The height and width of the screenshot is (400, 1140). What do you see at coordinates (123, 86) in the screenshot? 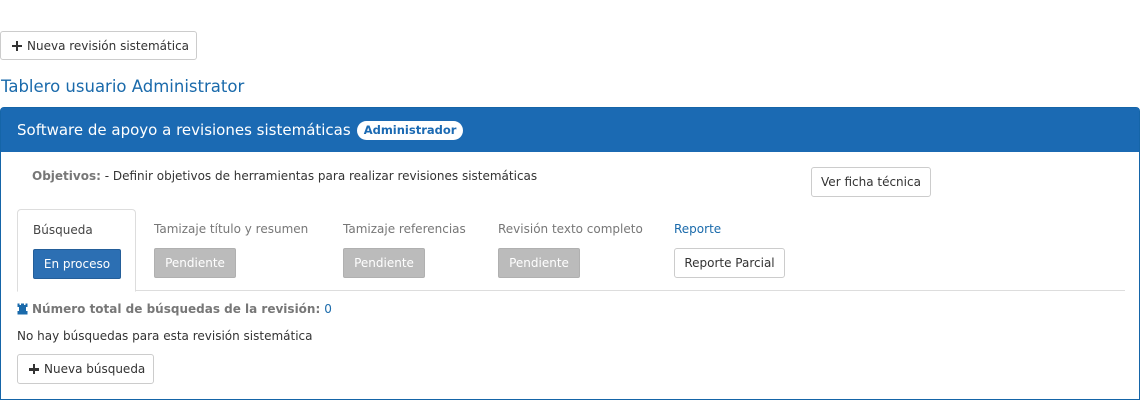
I see `dashboard-title: Tablero usuario Administrator` at bounding box center [123, 86].